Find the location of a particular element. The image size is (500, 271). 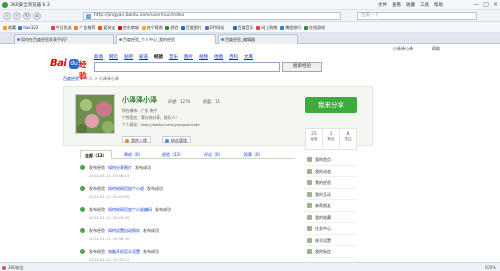

tab-item-active: 百度经验_个人中心_我的经验 is located at coordinates (166, 39).